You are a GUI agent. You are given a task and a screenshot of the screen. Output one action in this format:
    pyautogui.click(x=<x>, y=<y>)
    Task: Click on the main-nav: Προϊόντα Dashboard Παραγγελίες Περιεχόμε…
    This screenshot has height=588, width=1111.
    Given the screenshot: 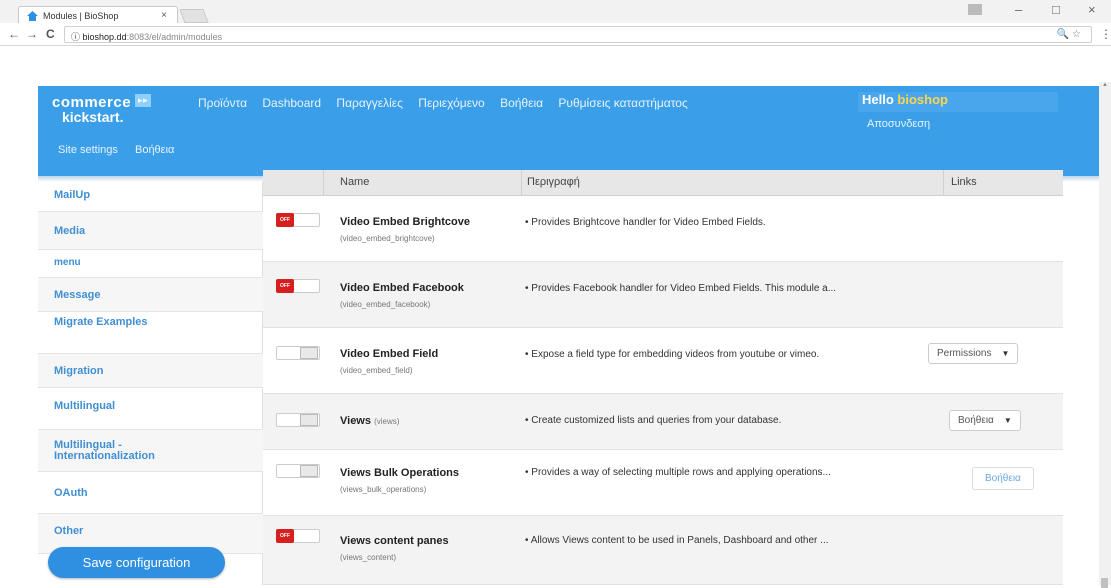 What is the action you would take?
    pyautogui.click(x=449, y=103)
    